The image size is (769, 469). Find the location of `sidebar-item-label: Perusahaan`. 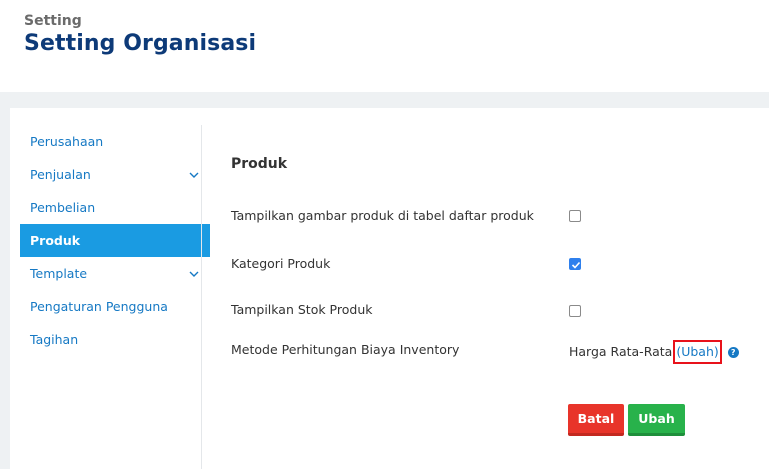

sidebar-item-label: Perusahaan is located at coordinates (67, 141).